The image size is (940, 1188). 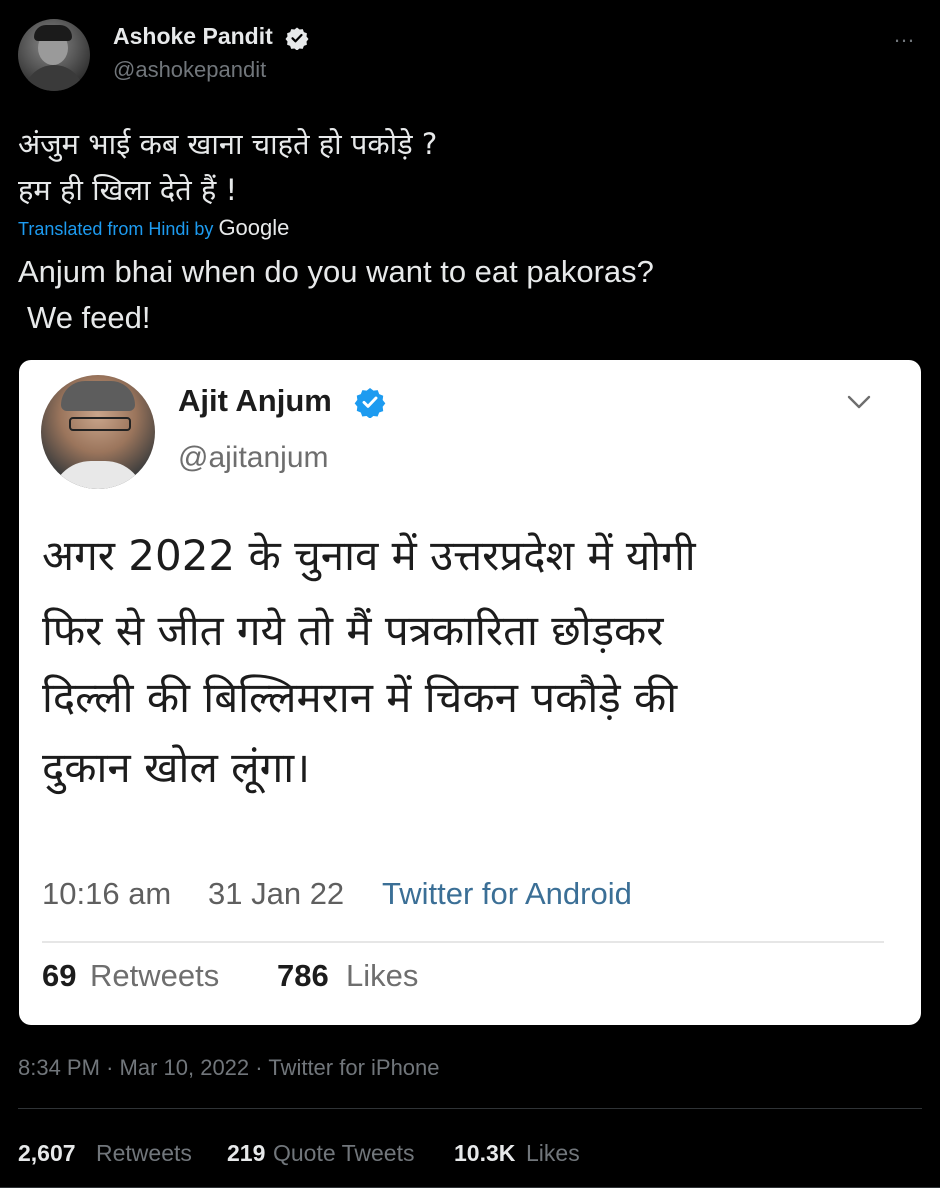 I want to click on embedded-retweets-label: Retweets, so click(x=155, y=975).